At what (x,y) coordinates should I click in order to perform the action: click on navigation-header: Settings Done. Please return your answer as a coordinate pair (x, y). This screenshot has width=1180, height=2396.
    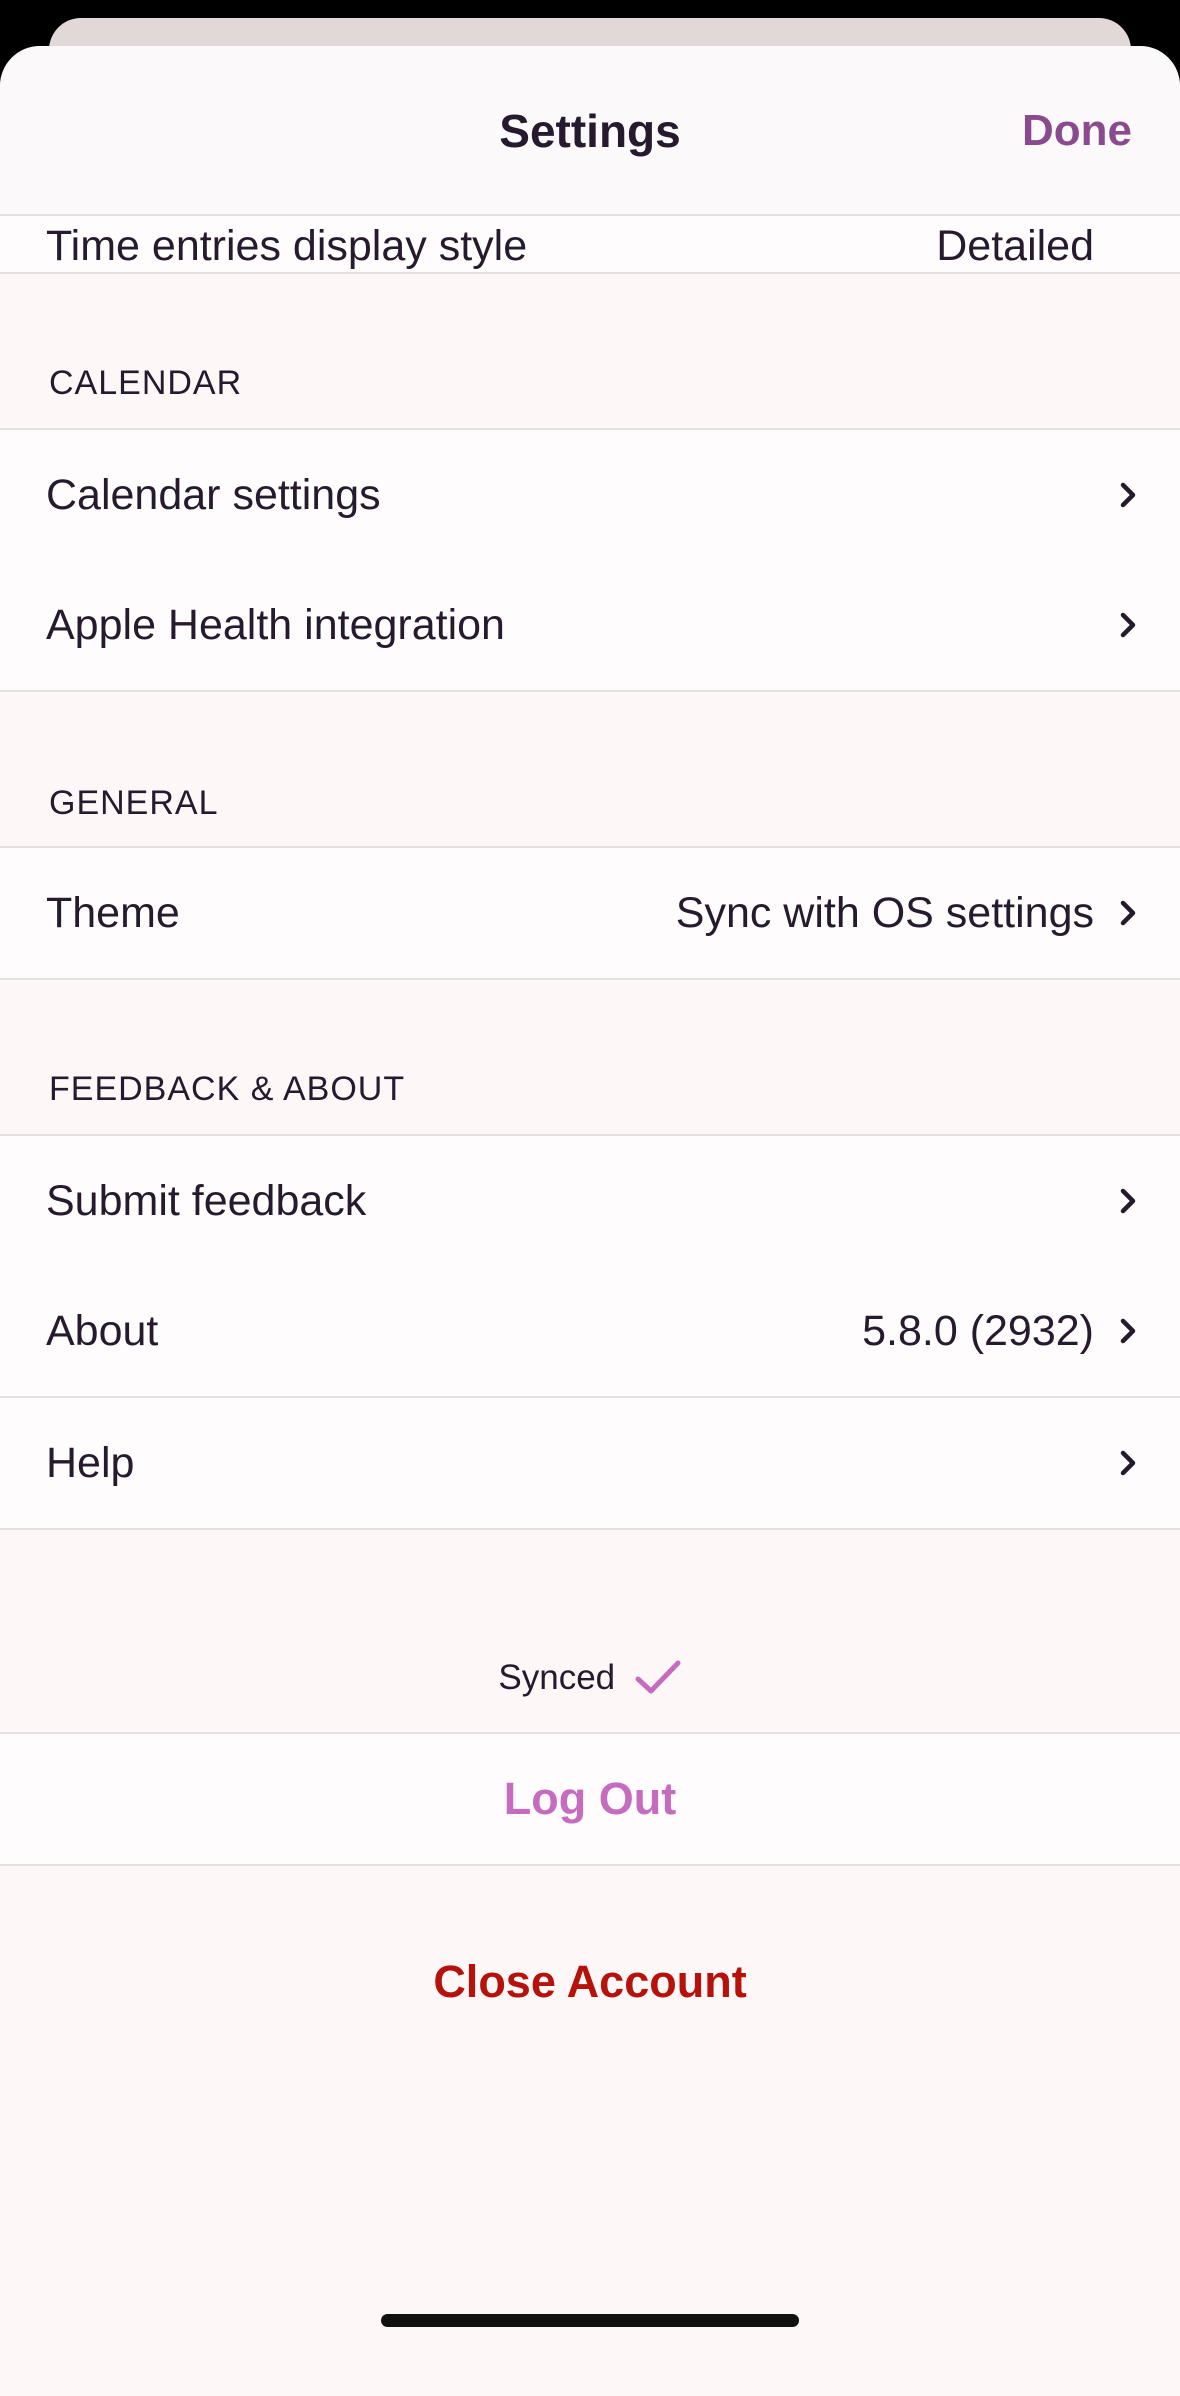
    Looking at the image, I should click on (590, 131).